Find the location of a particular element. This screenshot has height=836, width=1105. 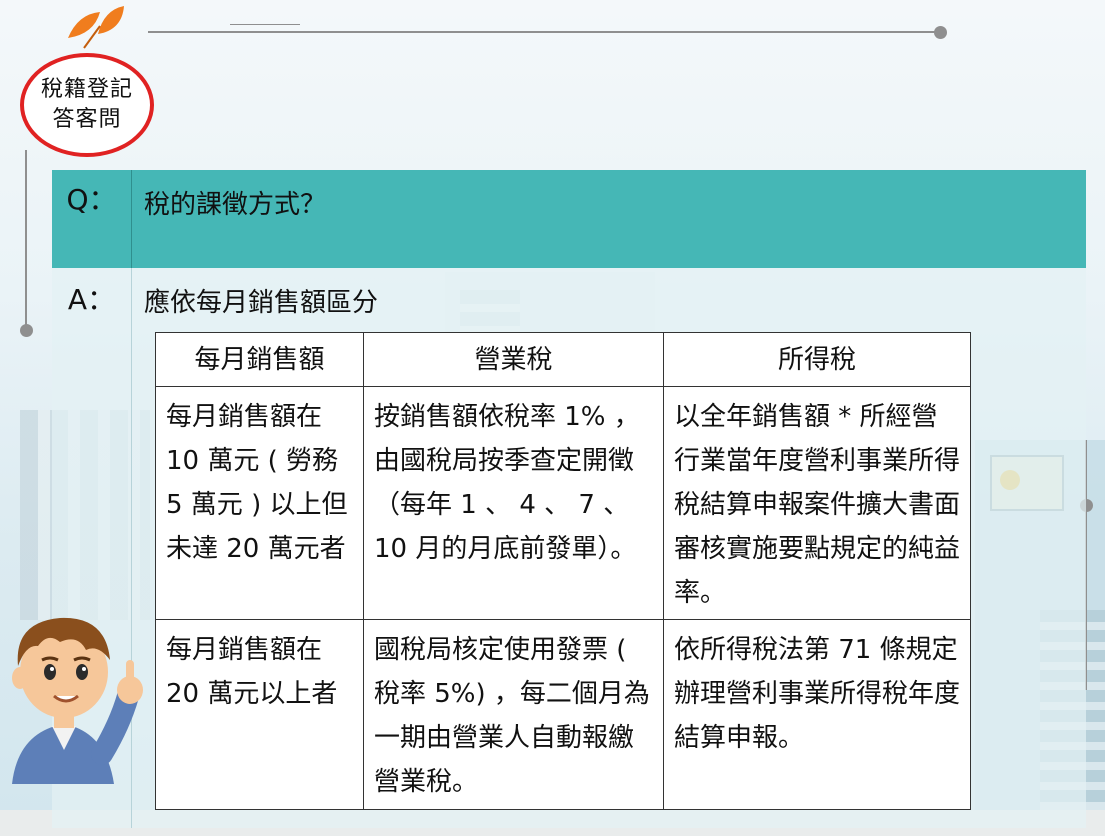

table-header-row: 每月銷售額 營業稅 所得稅 is located at coordinates (563, 359).